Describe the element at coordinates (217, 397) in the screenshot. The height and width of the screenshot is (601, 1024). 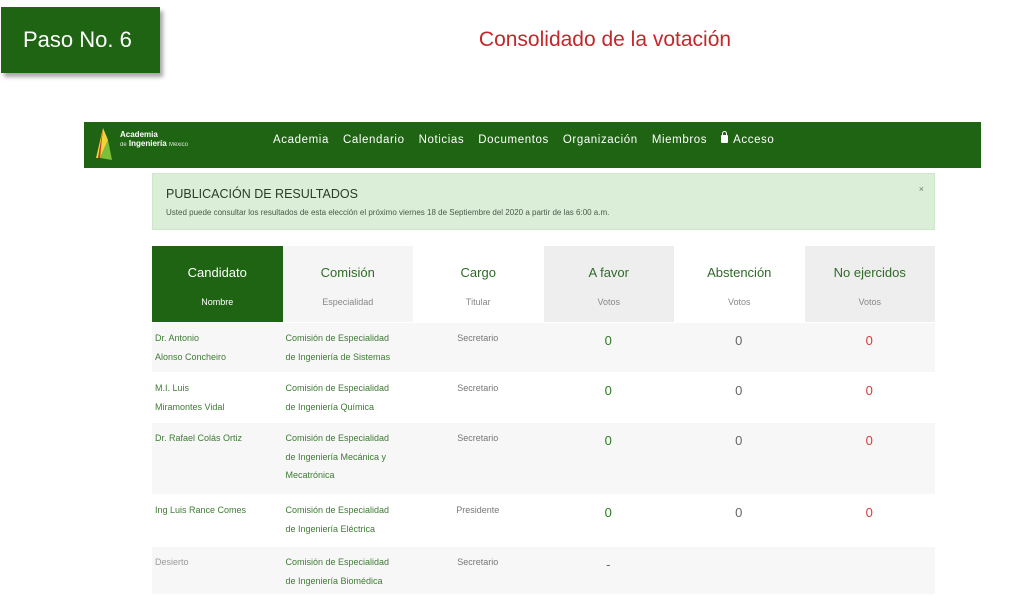
I see `candidate-cell: M.I. Luis Miramontes Vidal` at that location.